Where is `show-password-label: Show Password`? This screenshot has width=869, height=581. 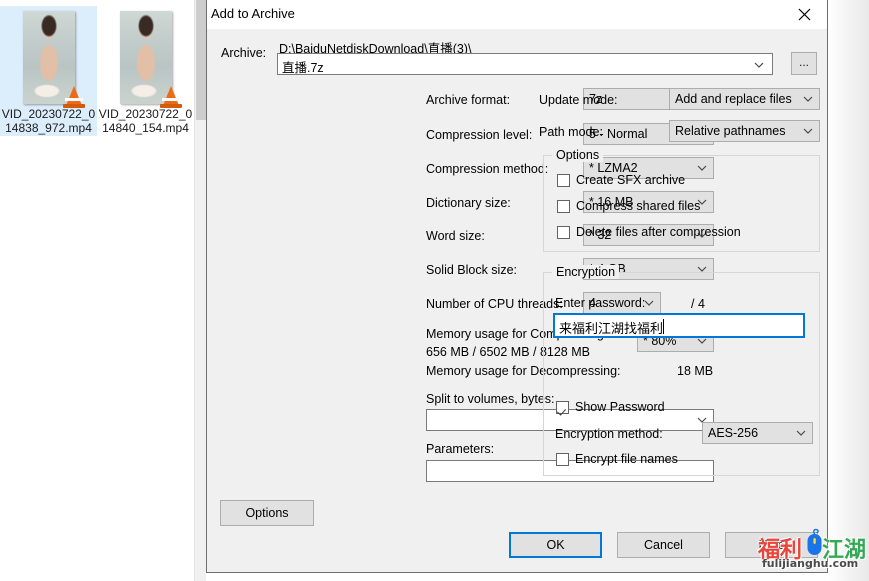 show-password-label: Show Password is located at coordinates (620, 407).